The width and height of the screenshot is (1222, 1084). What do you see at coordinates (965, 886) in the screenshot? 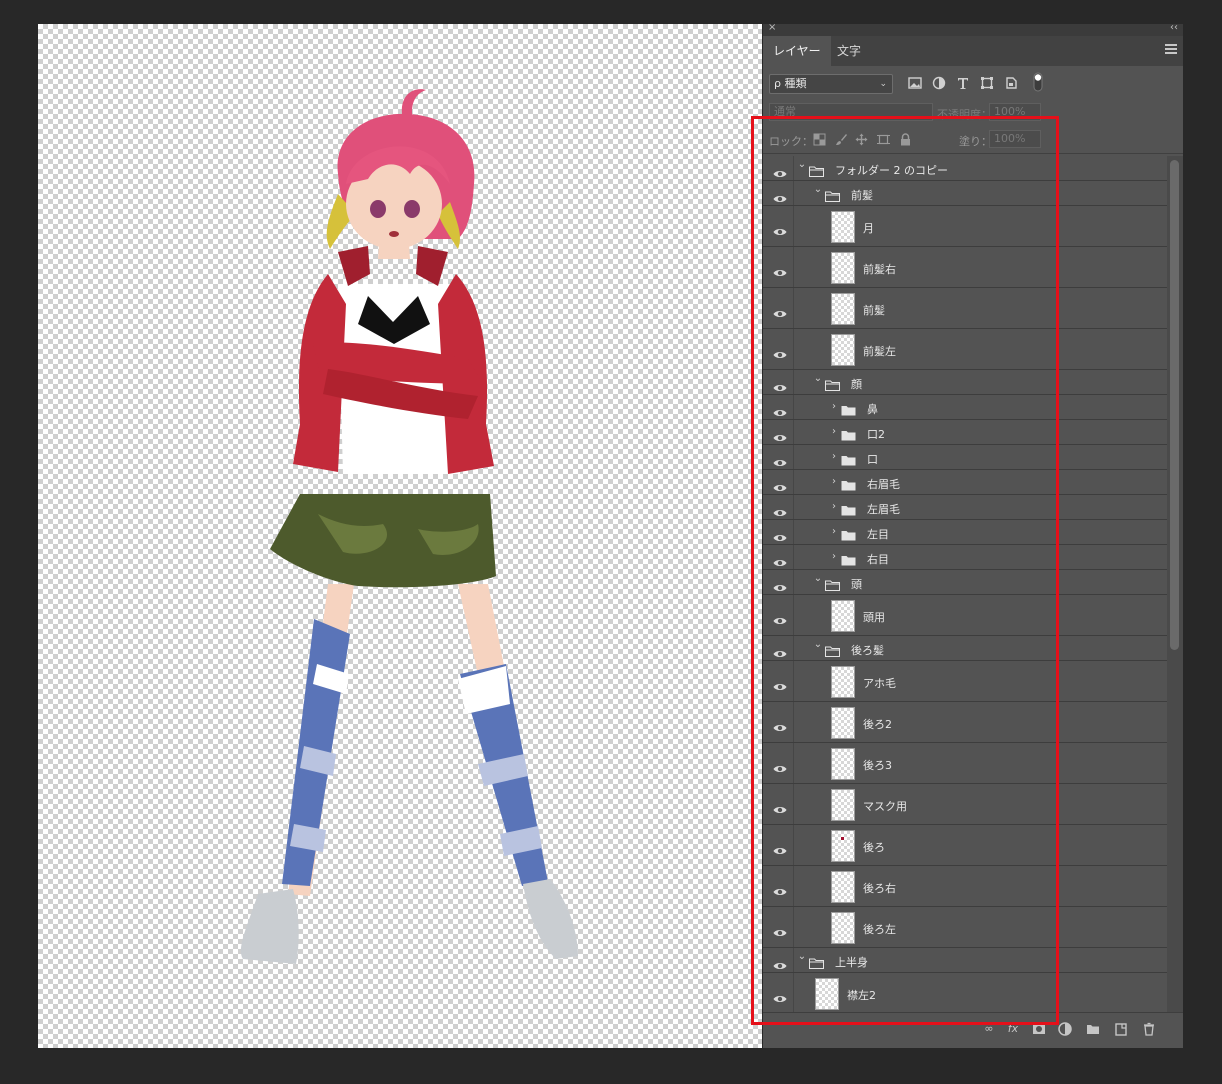
I see `layer-row: 後ろ右` at bounding box center [965, 886].